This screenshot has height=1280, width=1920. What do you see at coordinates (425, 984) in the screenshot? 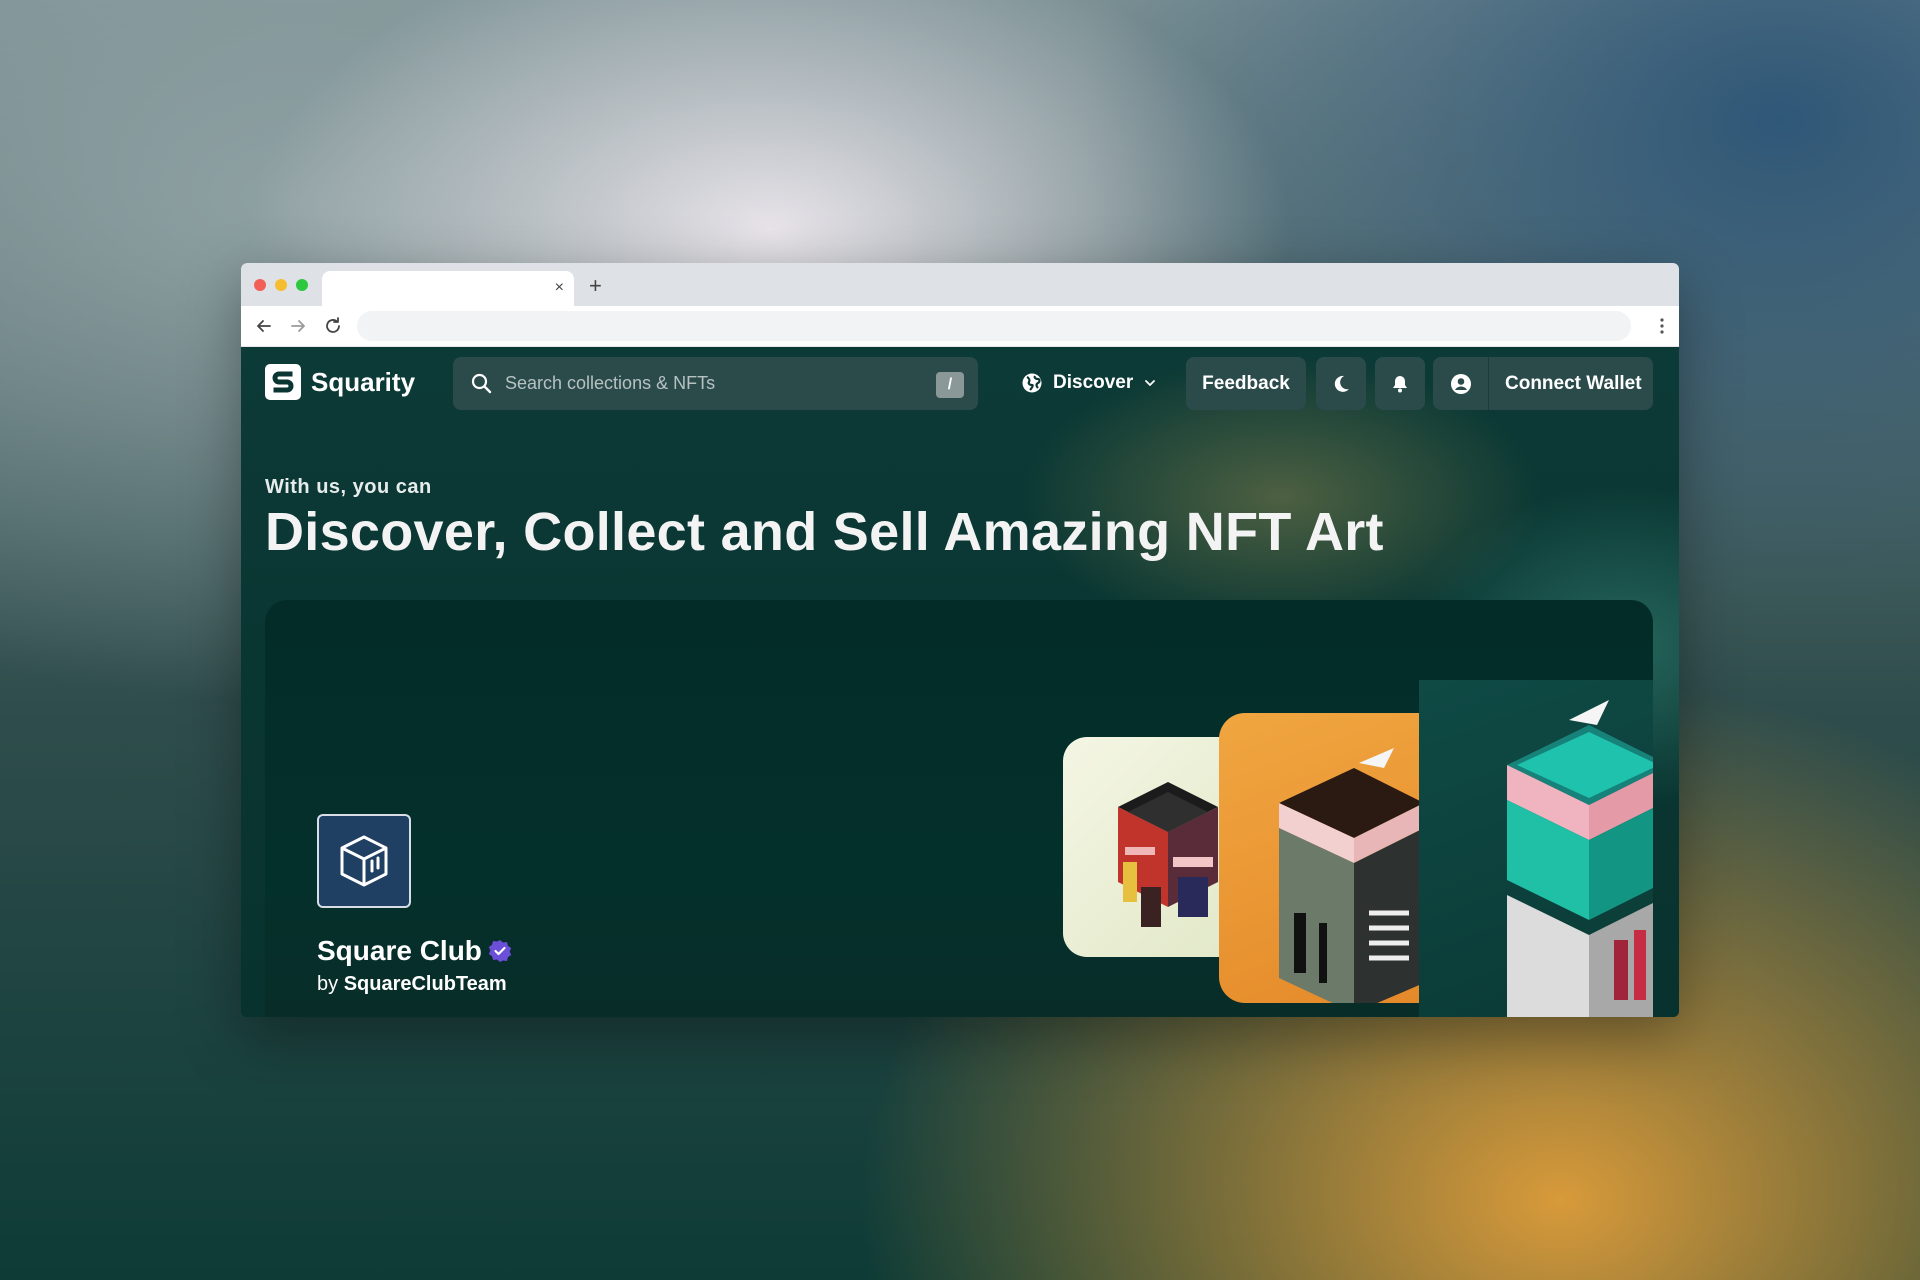
I see `creator-link: SquareClubTeam` at bounding box center [425, 984].